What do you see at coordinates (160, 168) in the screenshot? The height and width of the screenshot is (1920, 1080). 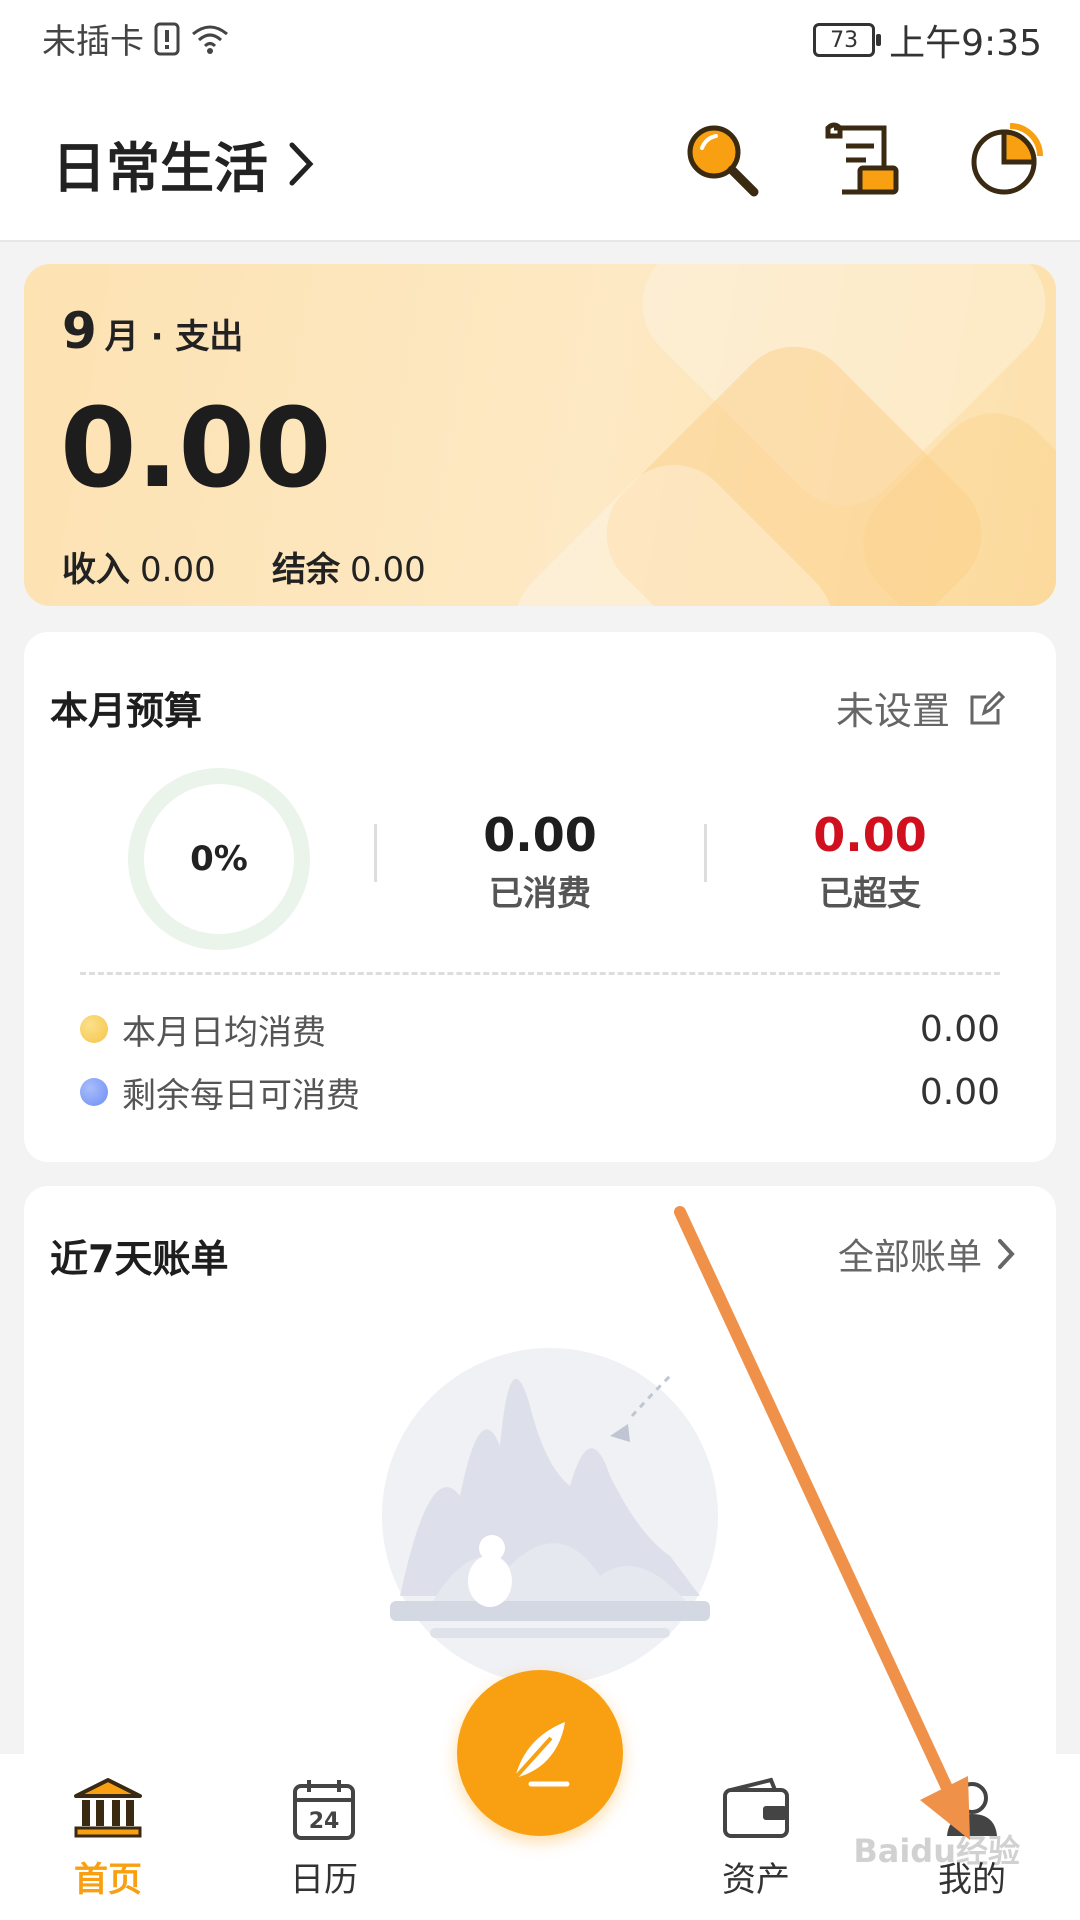 I see `book-name: 日常生活` at bounding box center [160, 168].